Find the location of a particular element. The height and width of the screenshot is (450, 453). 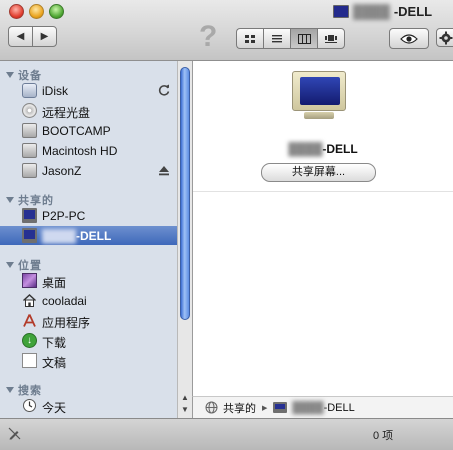

desktop-icon is located at coordinates (29, 280).